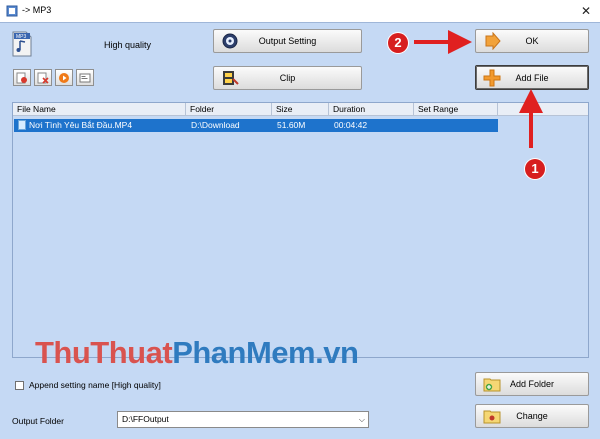  I want to click on annotation-arrows, so click(478, 89).